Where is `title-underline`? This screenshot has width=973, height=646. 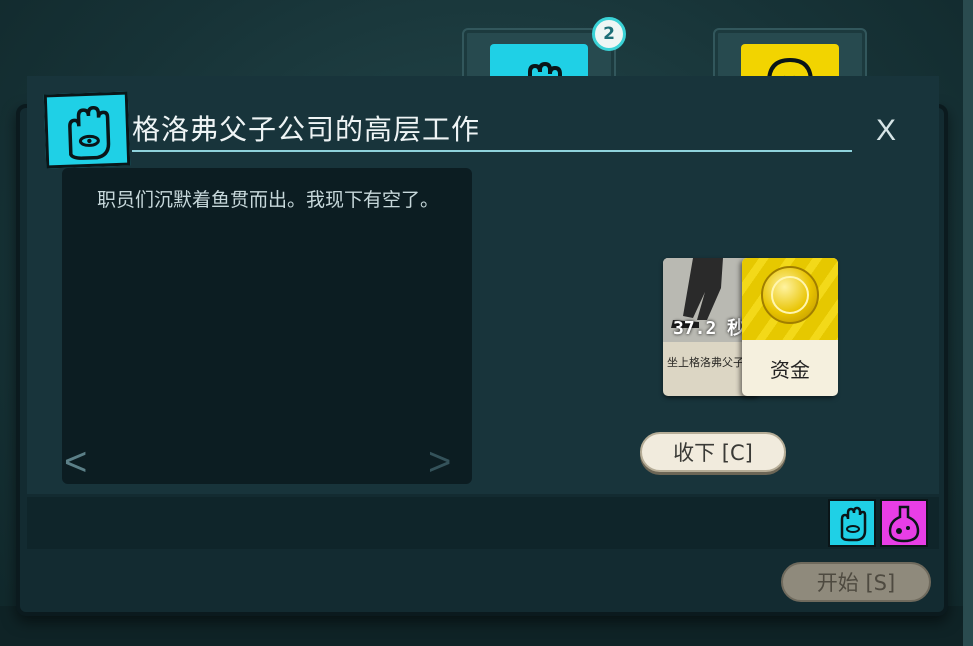 title-underline is located at coordinates (492, 151).